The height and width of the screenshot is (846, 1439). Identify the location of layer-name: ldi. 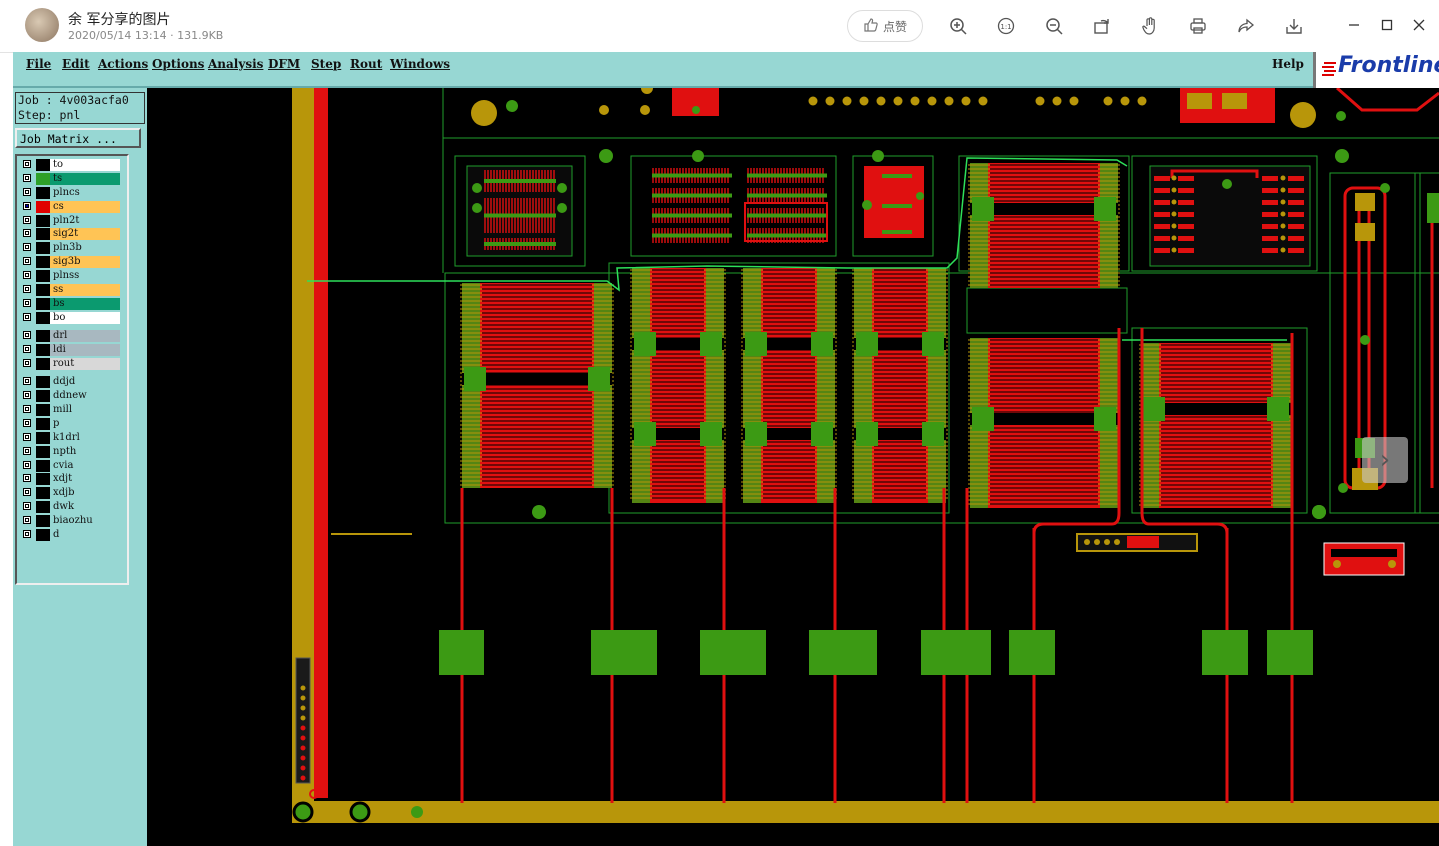
(85, 349).